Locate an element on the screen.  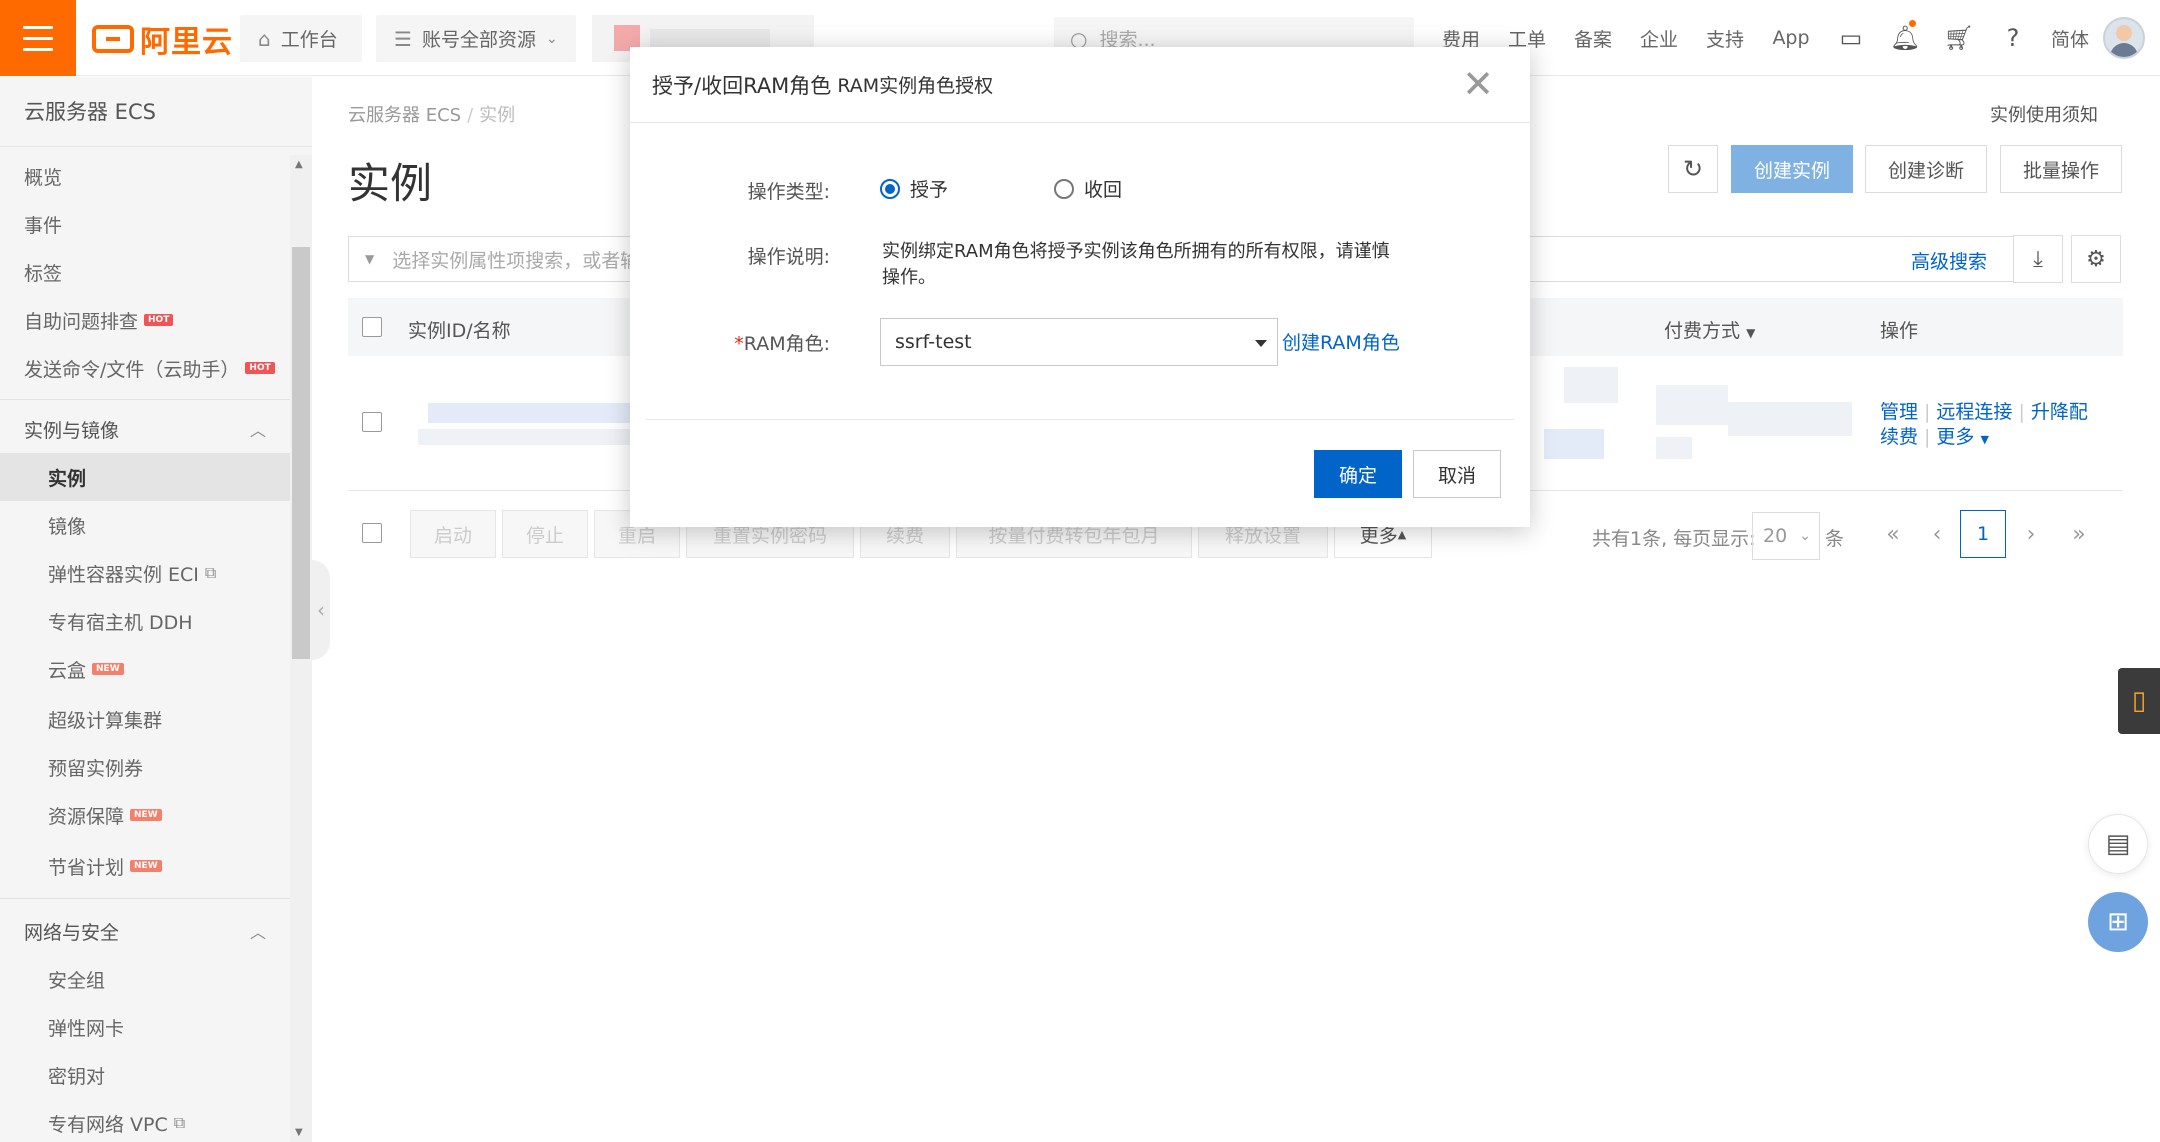
dialog-subtitle: RAM实例角色授权 is located at coordinates (915, 86).